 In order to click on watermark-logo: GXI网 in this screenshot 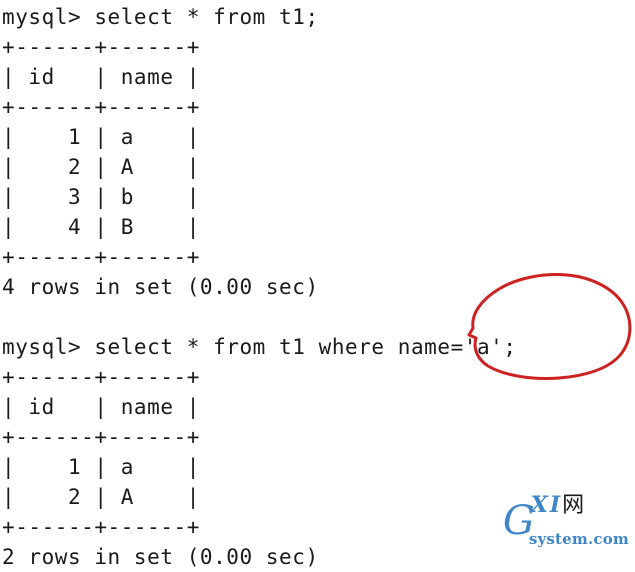, I will do `click(566, 517)`.